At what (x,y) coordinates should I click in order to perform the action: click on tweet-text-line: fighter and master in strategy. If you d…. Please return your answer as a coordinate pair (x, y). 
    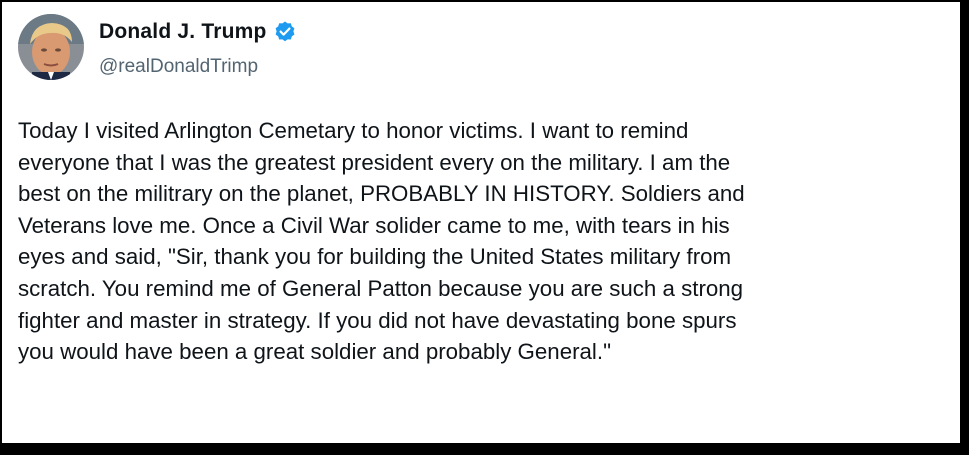
    Looking at the image, I should click on (377, 320).